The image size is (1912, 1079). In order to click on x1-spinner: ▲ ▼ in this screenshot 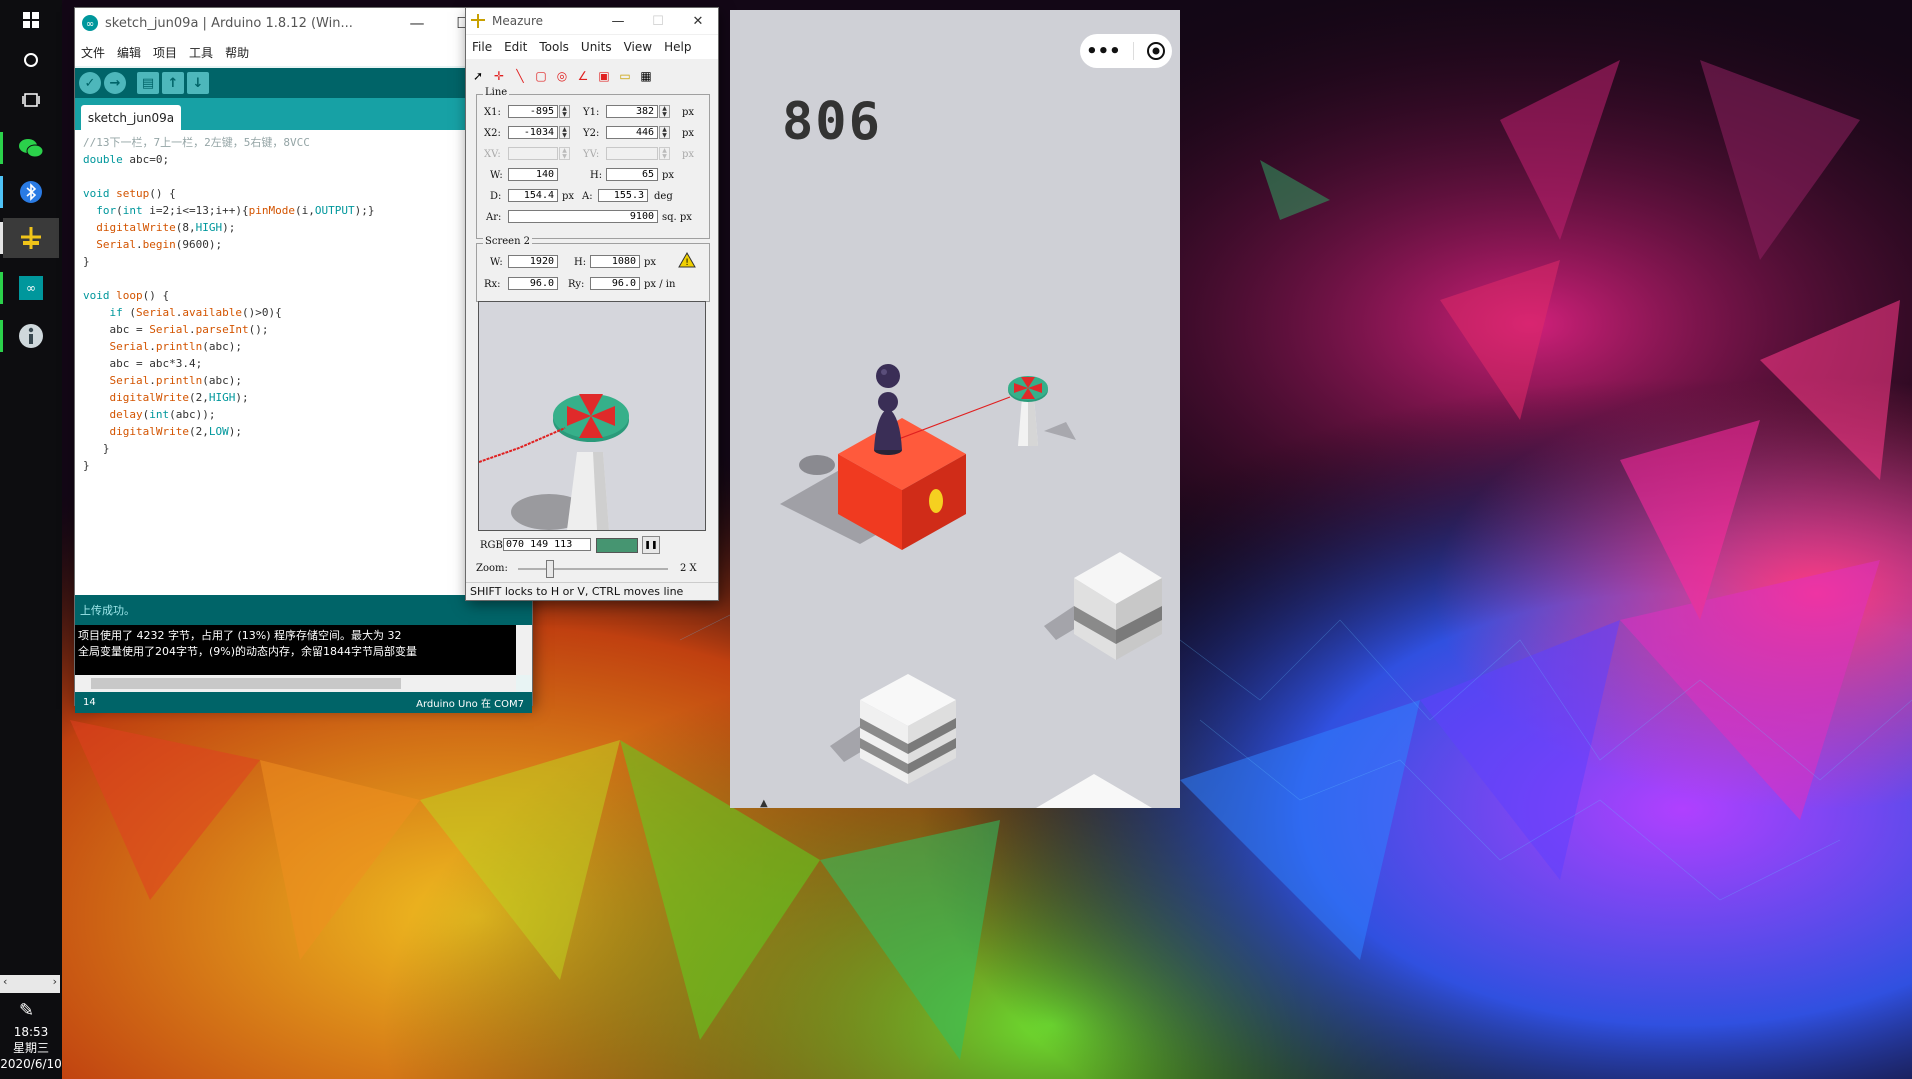, I will do `click(564, 111)`.